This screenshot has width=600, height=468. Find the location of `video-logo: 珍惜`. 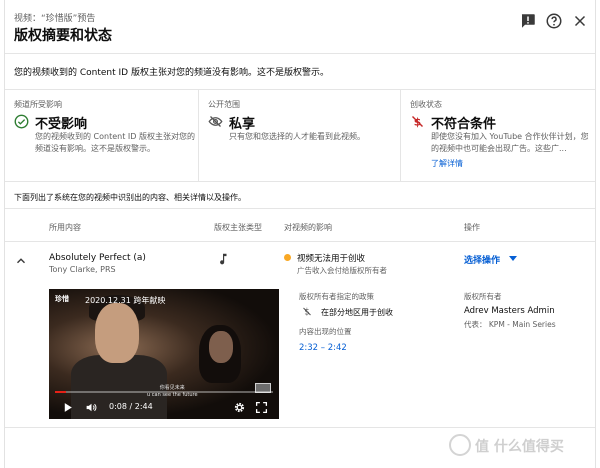

video-logo: 珍惜 is located at coordinates (62, 299).